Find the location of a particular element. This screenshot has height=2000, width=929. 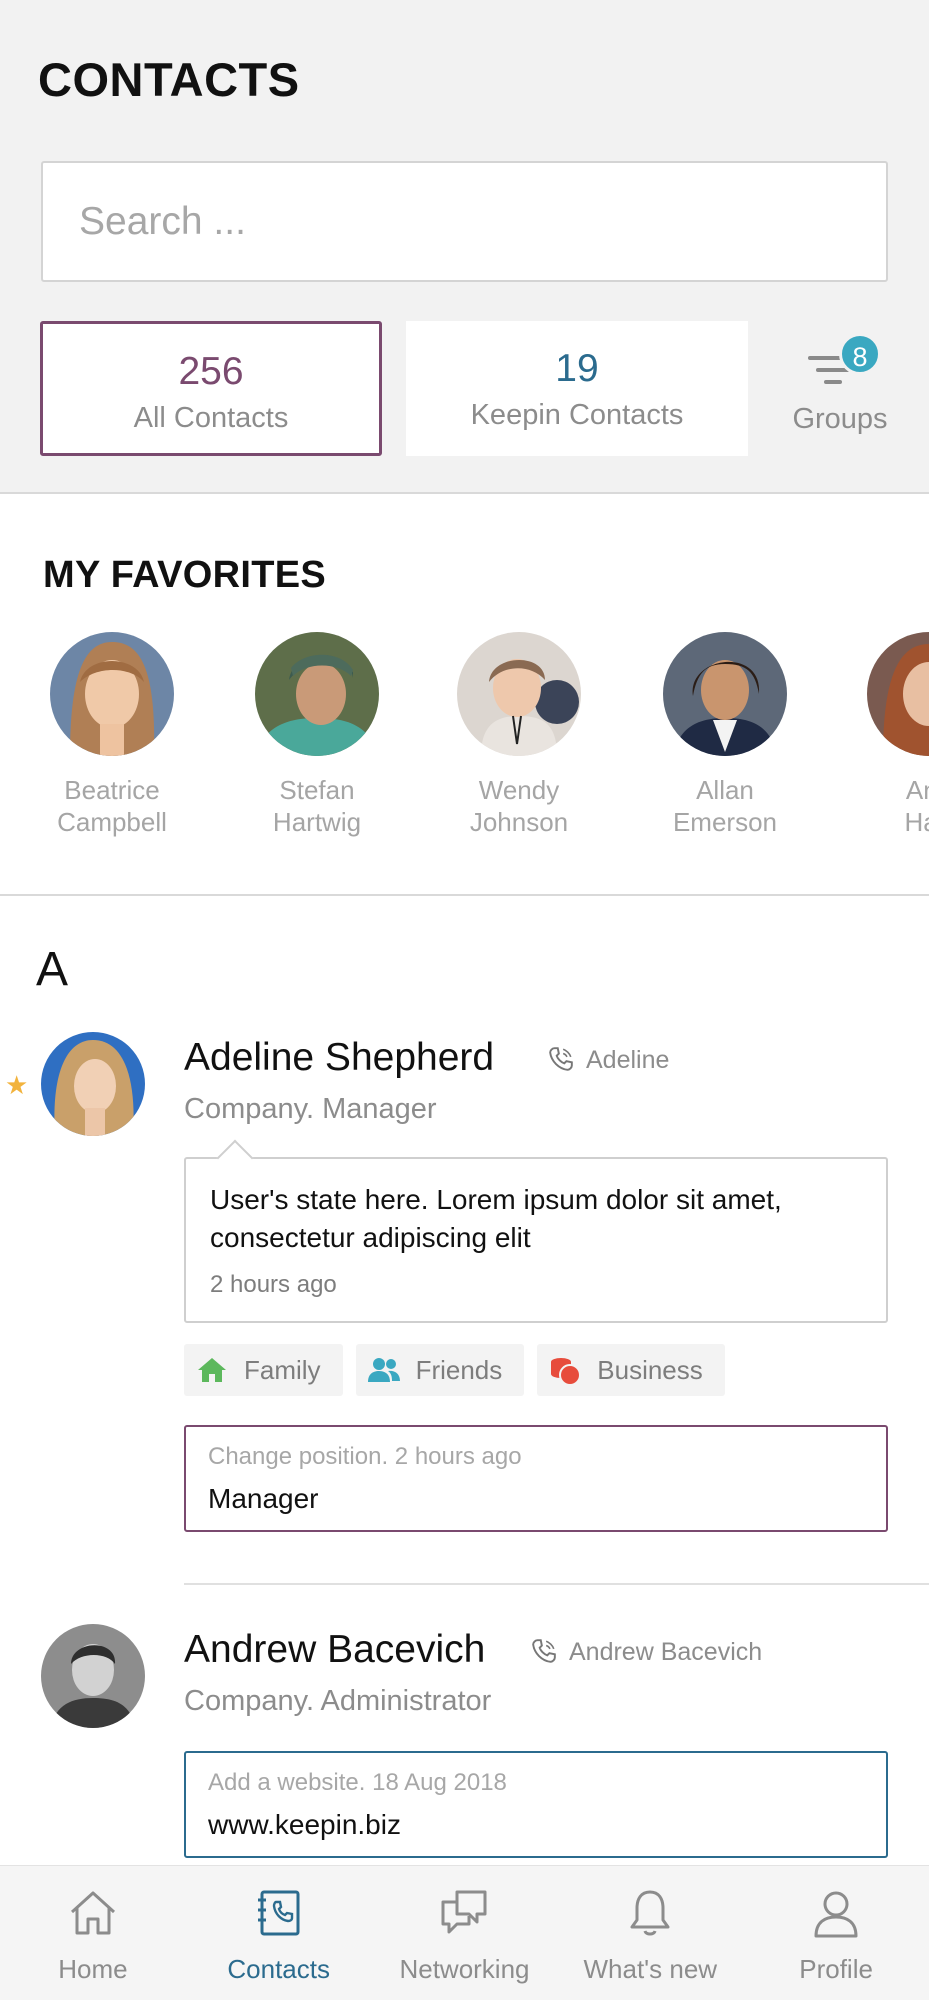

nav-contacts: Contacts is located at coordinates (279, 1933).